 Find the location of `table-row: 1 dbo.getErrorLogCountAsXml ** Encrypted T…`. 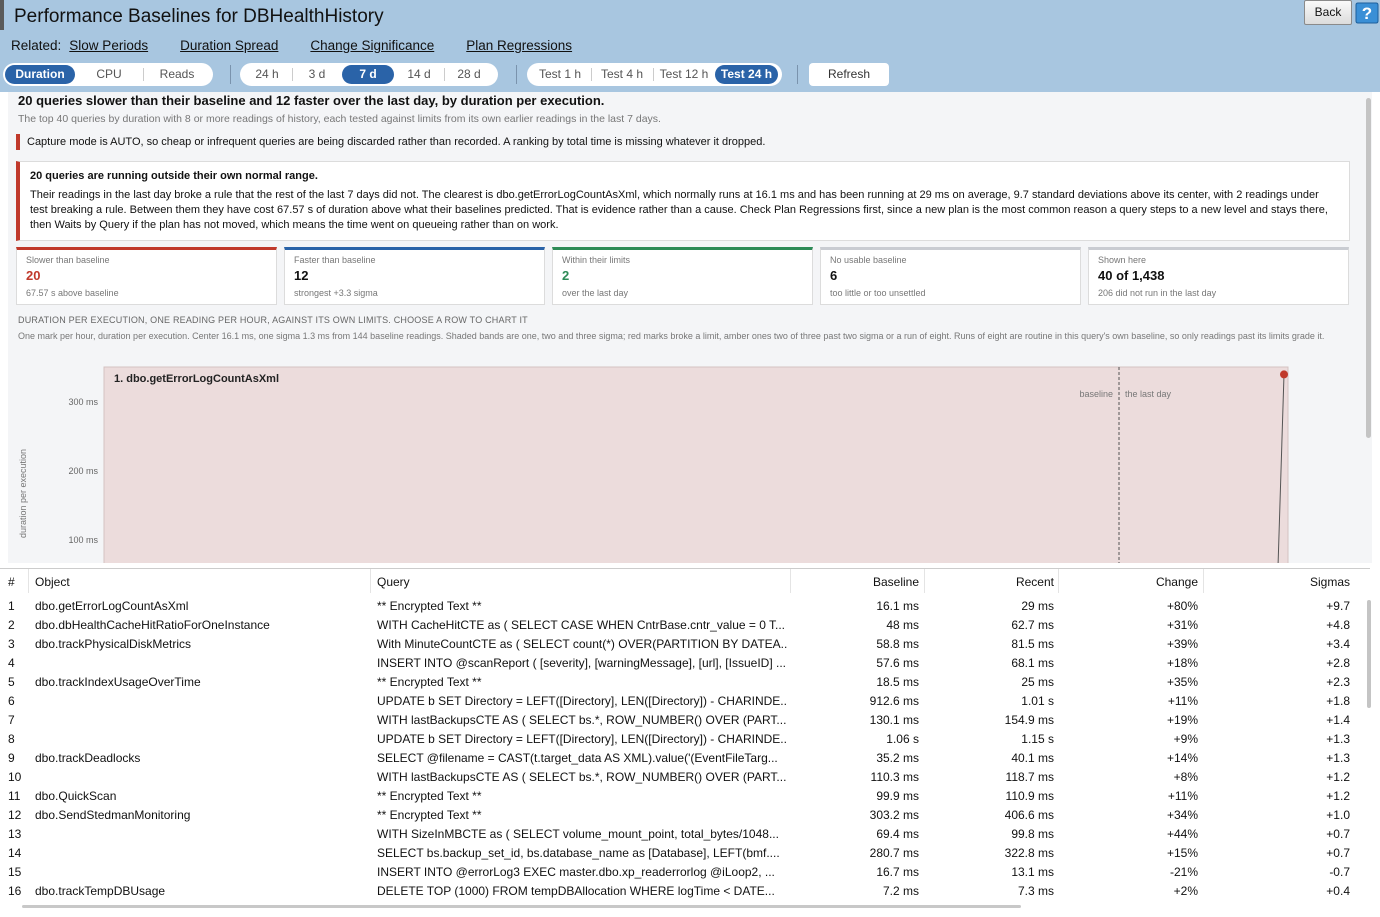

table-row: 1 dbo.getErrorLogCountAsXml ** Encrypted T… is located at coordinates (685, 605).